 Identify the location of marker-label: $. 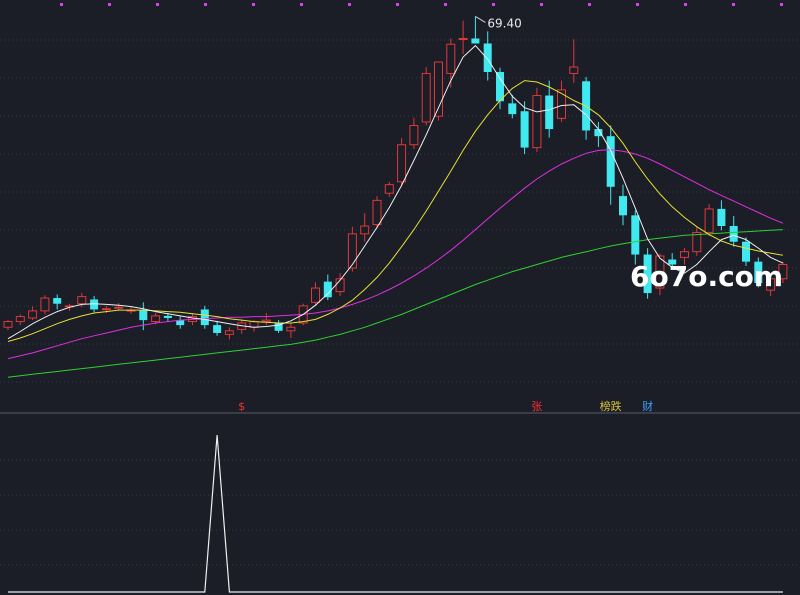
(241, 406).